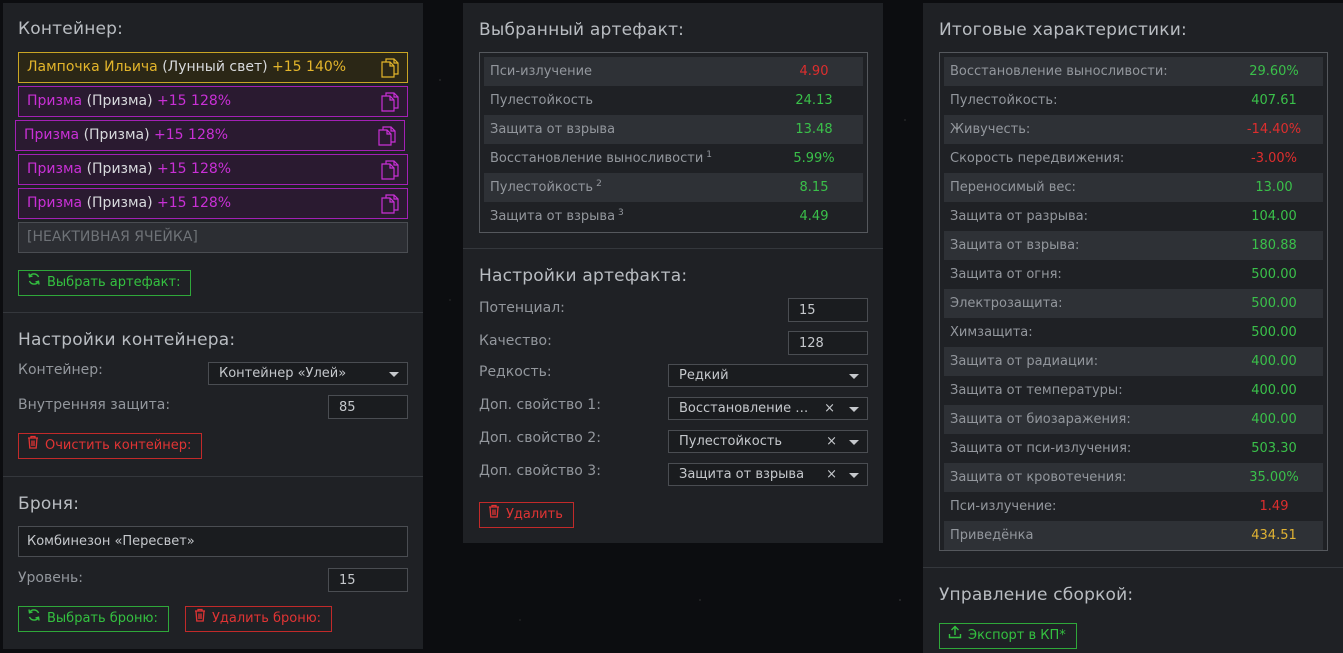 This screenshot has height=653, width=1343. Describe the element at coordinates (1133, 419) in the screenshot. I see `total-stat-row: Защита от биозаражения: 400.00` at that location.